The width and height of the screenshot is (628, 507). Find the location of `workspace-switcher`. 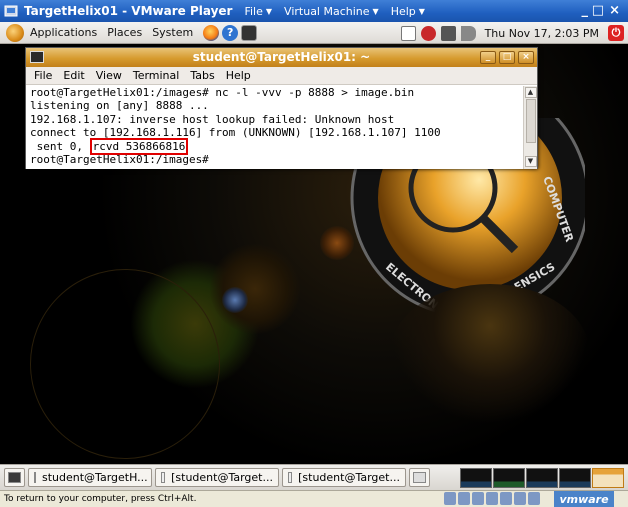

workspace-switcher is located at coordinates (542, 478).